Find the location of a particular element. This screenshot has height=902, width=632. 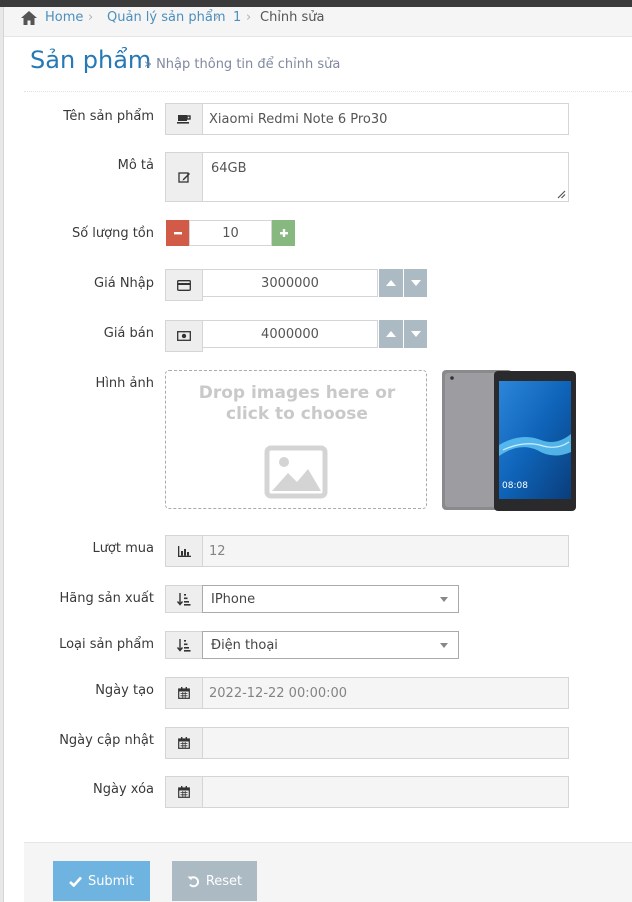

coffee-icon is located at coordinates (184, 119).